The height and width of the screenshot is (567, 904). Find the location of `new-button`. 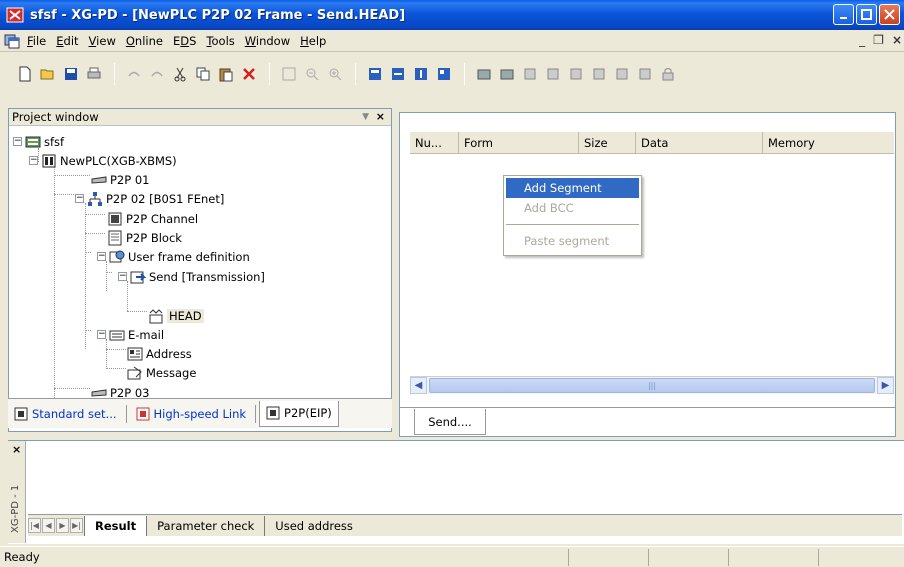

new-button is located at coordinates (25, 74).